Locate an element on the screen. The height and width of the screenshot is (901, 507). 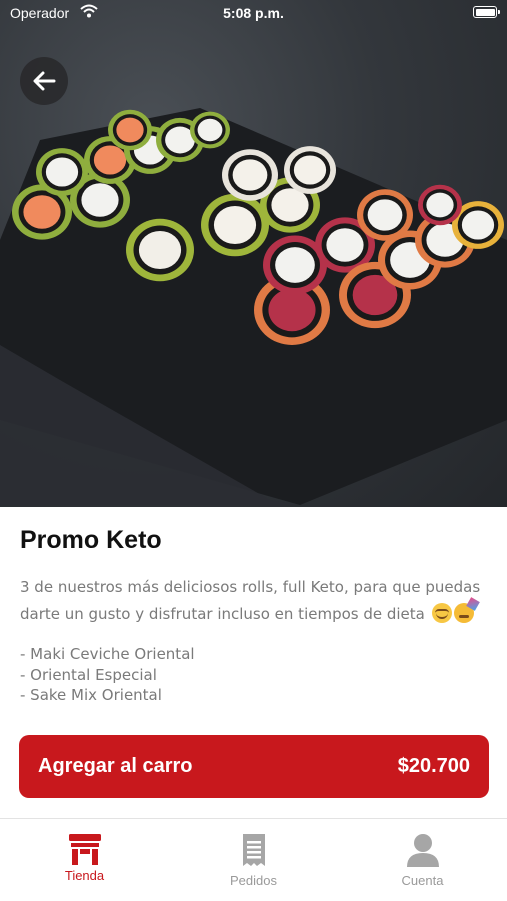
clock-label: 5:08 p.m. is located at coordinates (253, 13).